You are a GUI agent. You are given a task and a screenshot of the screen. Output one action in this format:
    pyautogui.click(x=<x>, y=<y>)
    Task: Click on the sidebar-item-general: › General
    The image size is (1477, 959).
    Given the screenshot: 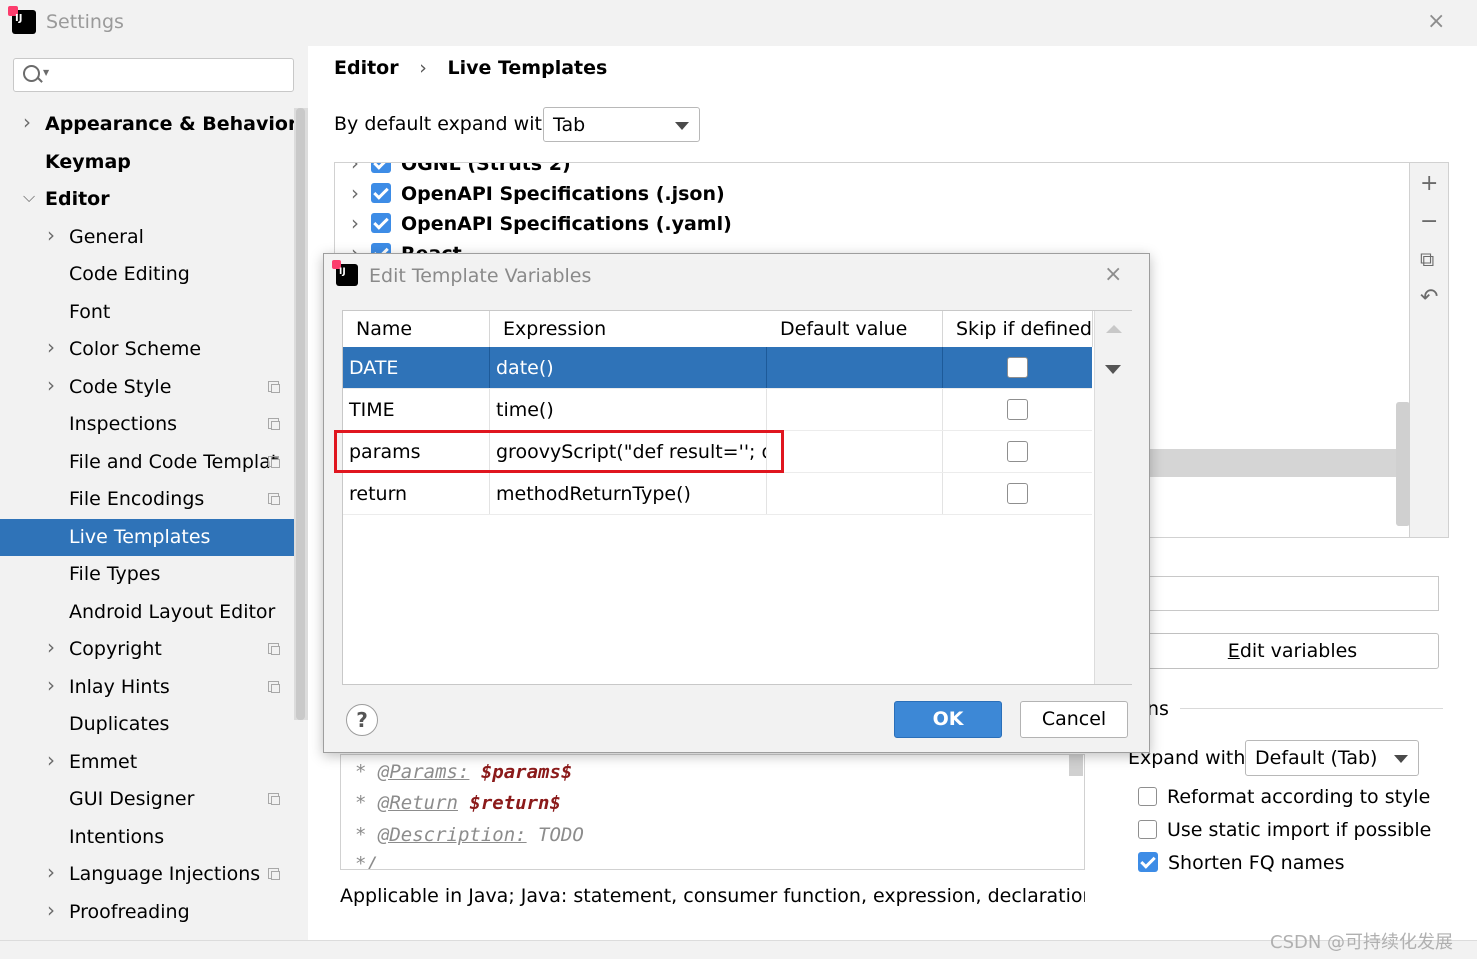 What is the action you would take?
    pyautogui.click(x=147, y=237)
    